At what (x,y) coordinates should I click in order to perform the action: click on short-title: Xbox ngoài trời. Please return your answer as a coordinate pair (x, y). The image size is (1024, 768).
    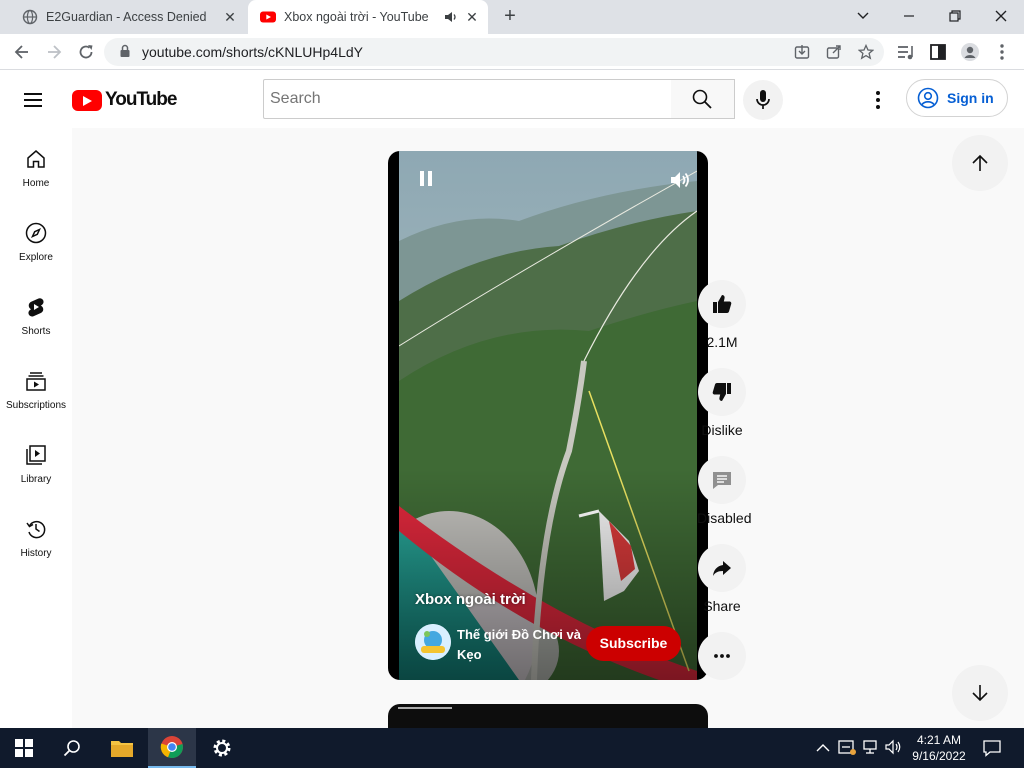
    Looking at the image, I should click on (470, 599).